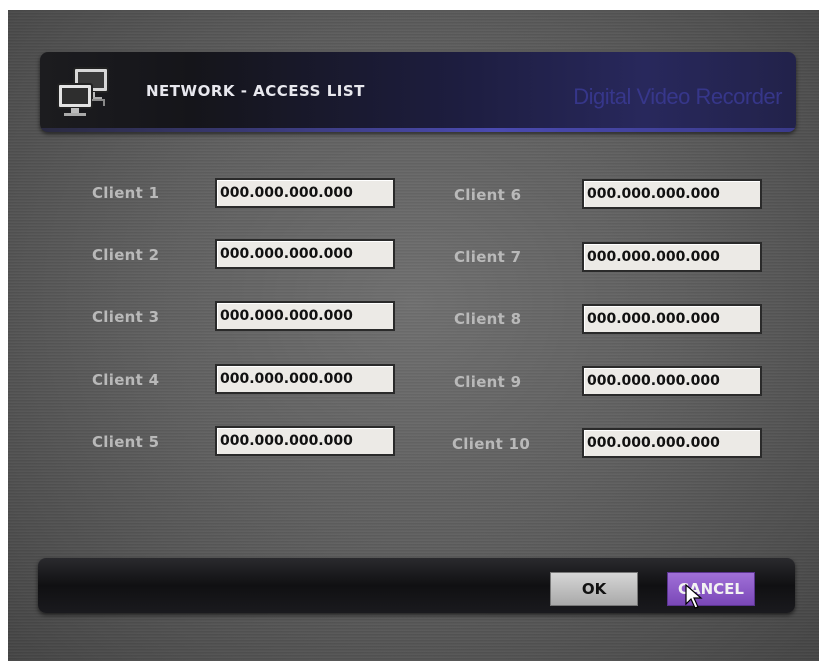 The image size is (819, 661). I want to click on client-10-label: Client 10, so click(491, 444).